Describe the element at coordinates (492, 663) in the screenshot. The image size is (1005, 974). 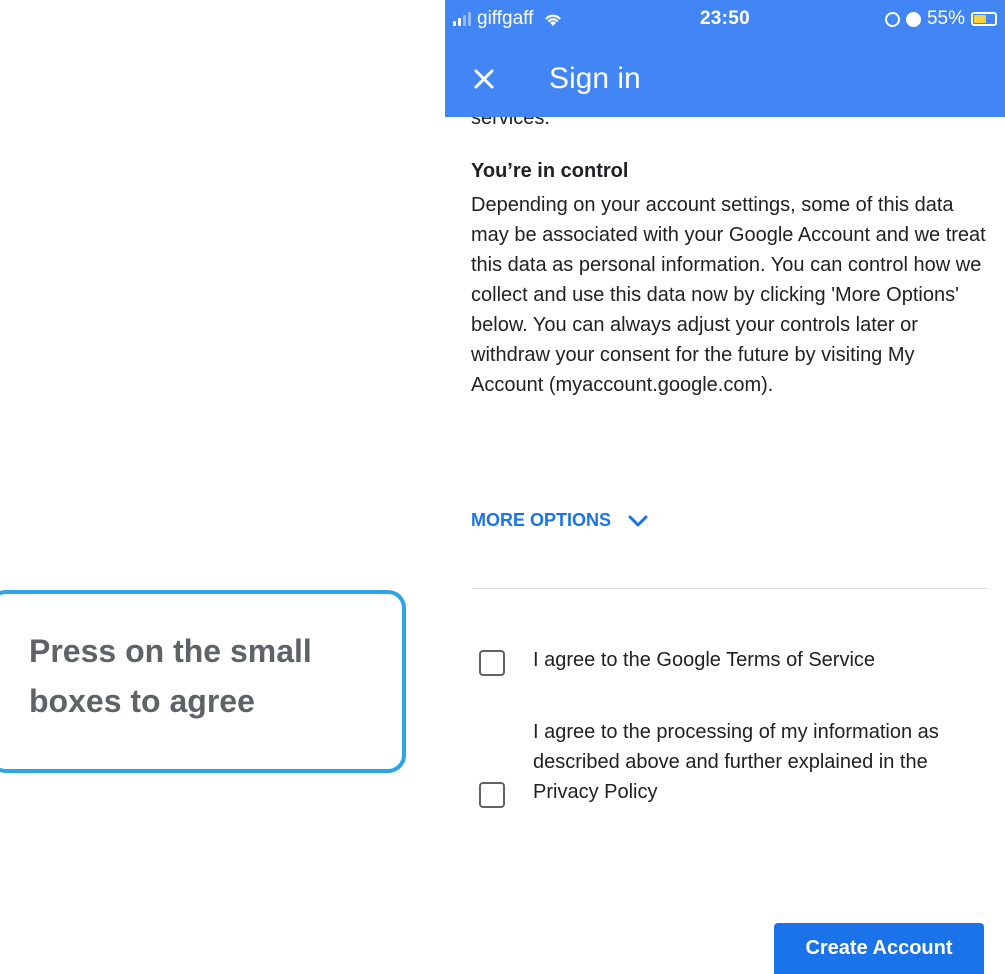
I see `terms-checkbox` at that location.